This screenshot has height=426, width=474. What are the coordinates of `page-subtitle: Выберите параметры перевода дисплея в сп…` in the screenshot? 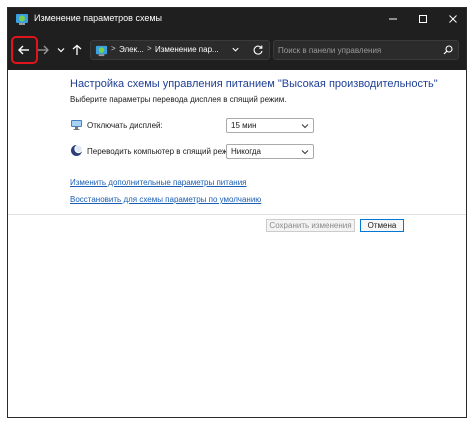 It's located at (178, 99).